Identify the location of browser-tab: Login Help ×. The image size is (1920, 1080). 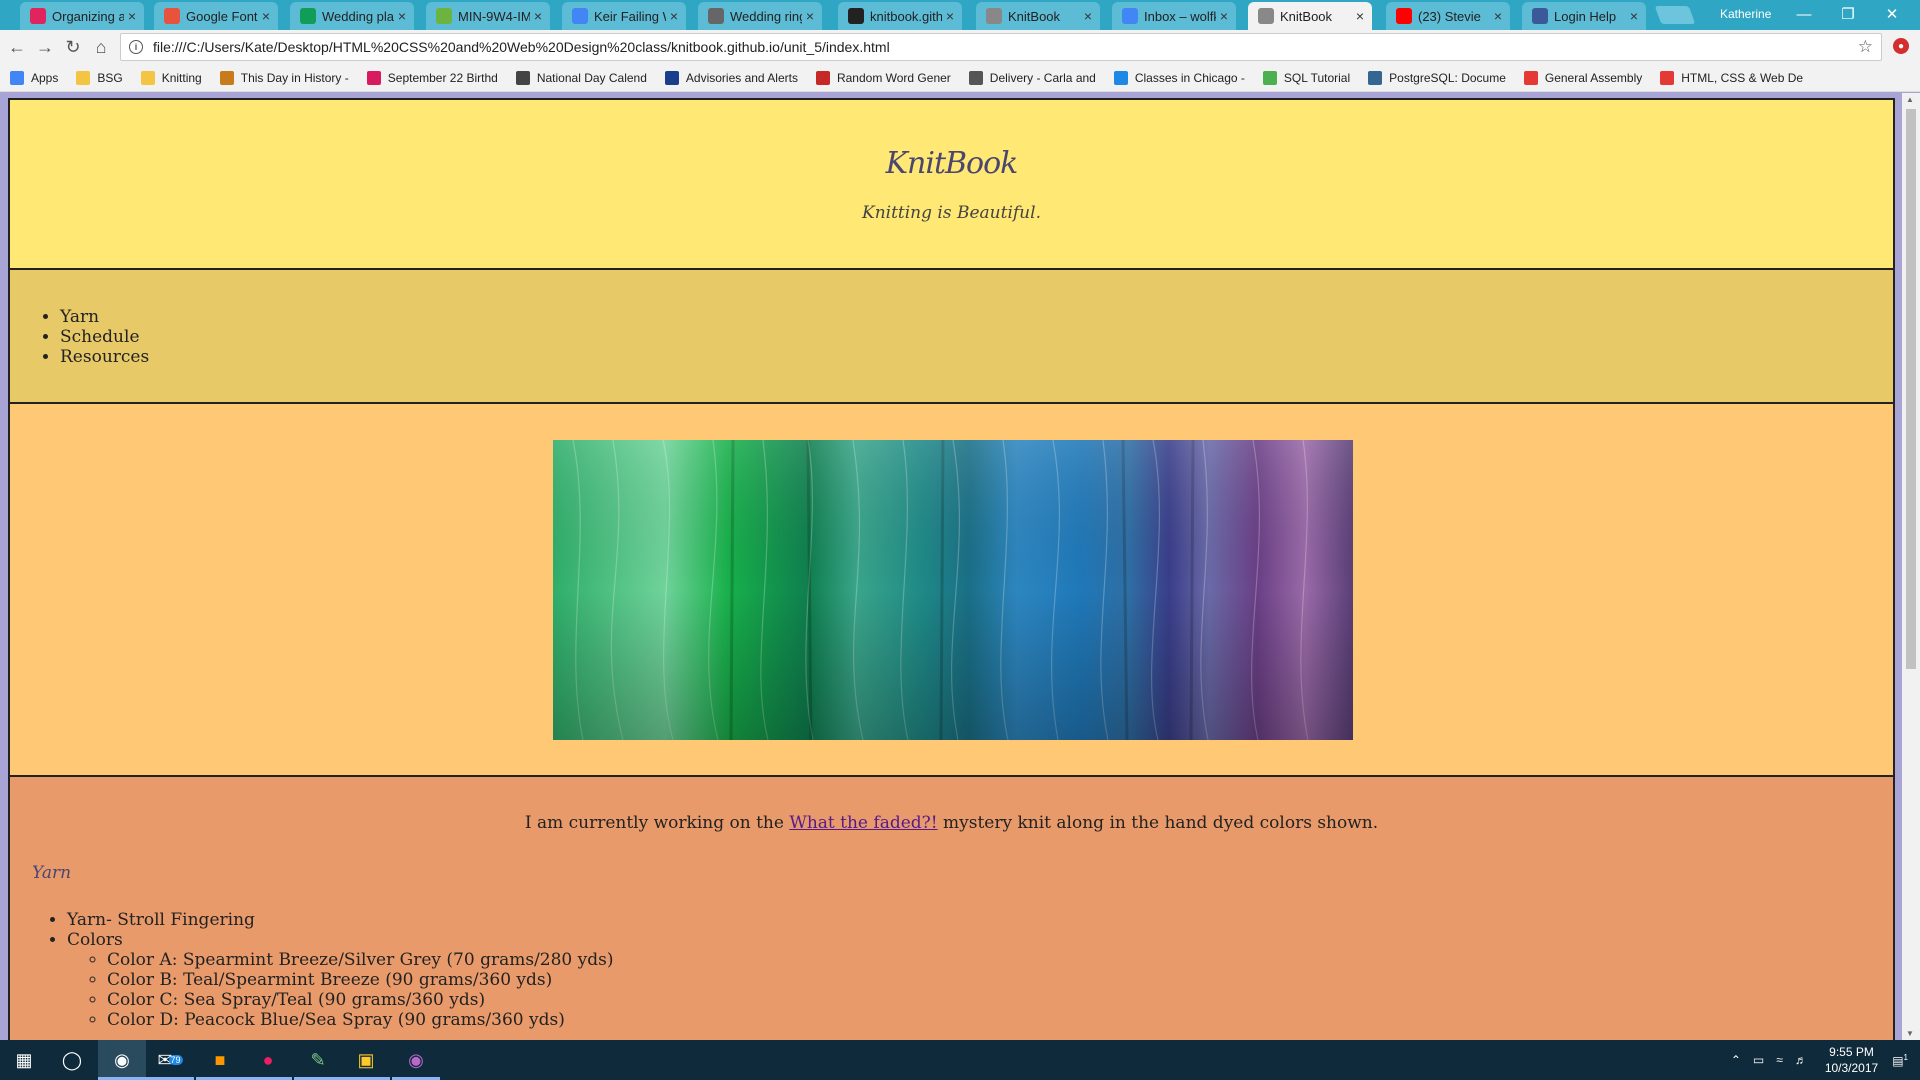
(1584, 16).